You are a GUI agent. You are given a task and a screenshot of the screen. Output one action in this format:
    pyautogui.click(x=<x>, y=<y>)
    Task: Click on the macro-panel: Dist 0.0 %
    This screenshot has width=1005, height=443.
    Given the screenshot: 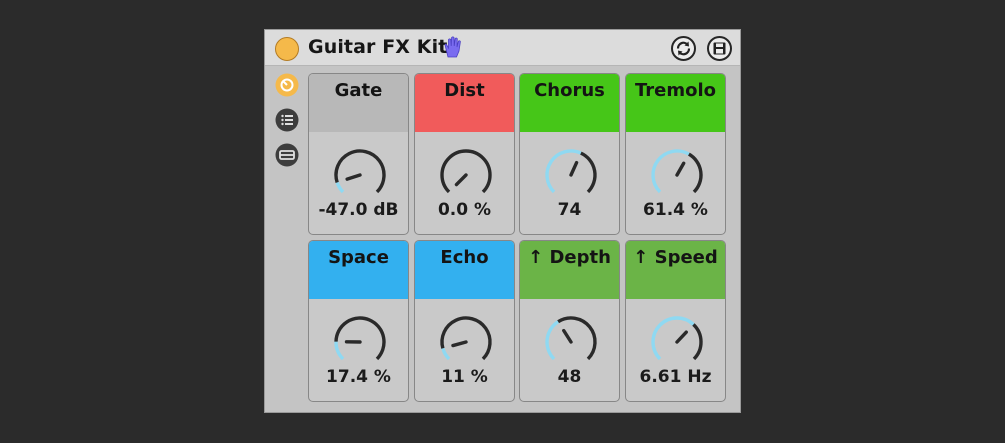 What is the action you would take?
    pyautogui.click(x=464, y=154)
    